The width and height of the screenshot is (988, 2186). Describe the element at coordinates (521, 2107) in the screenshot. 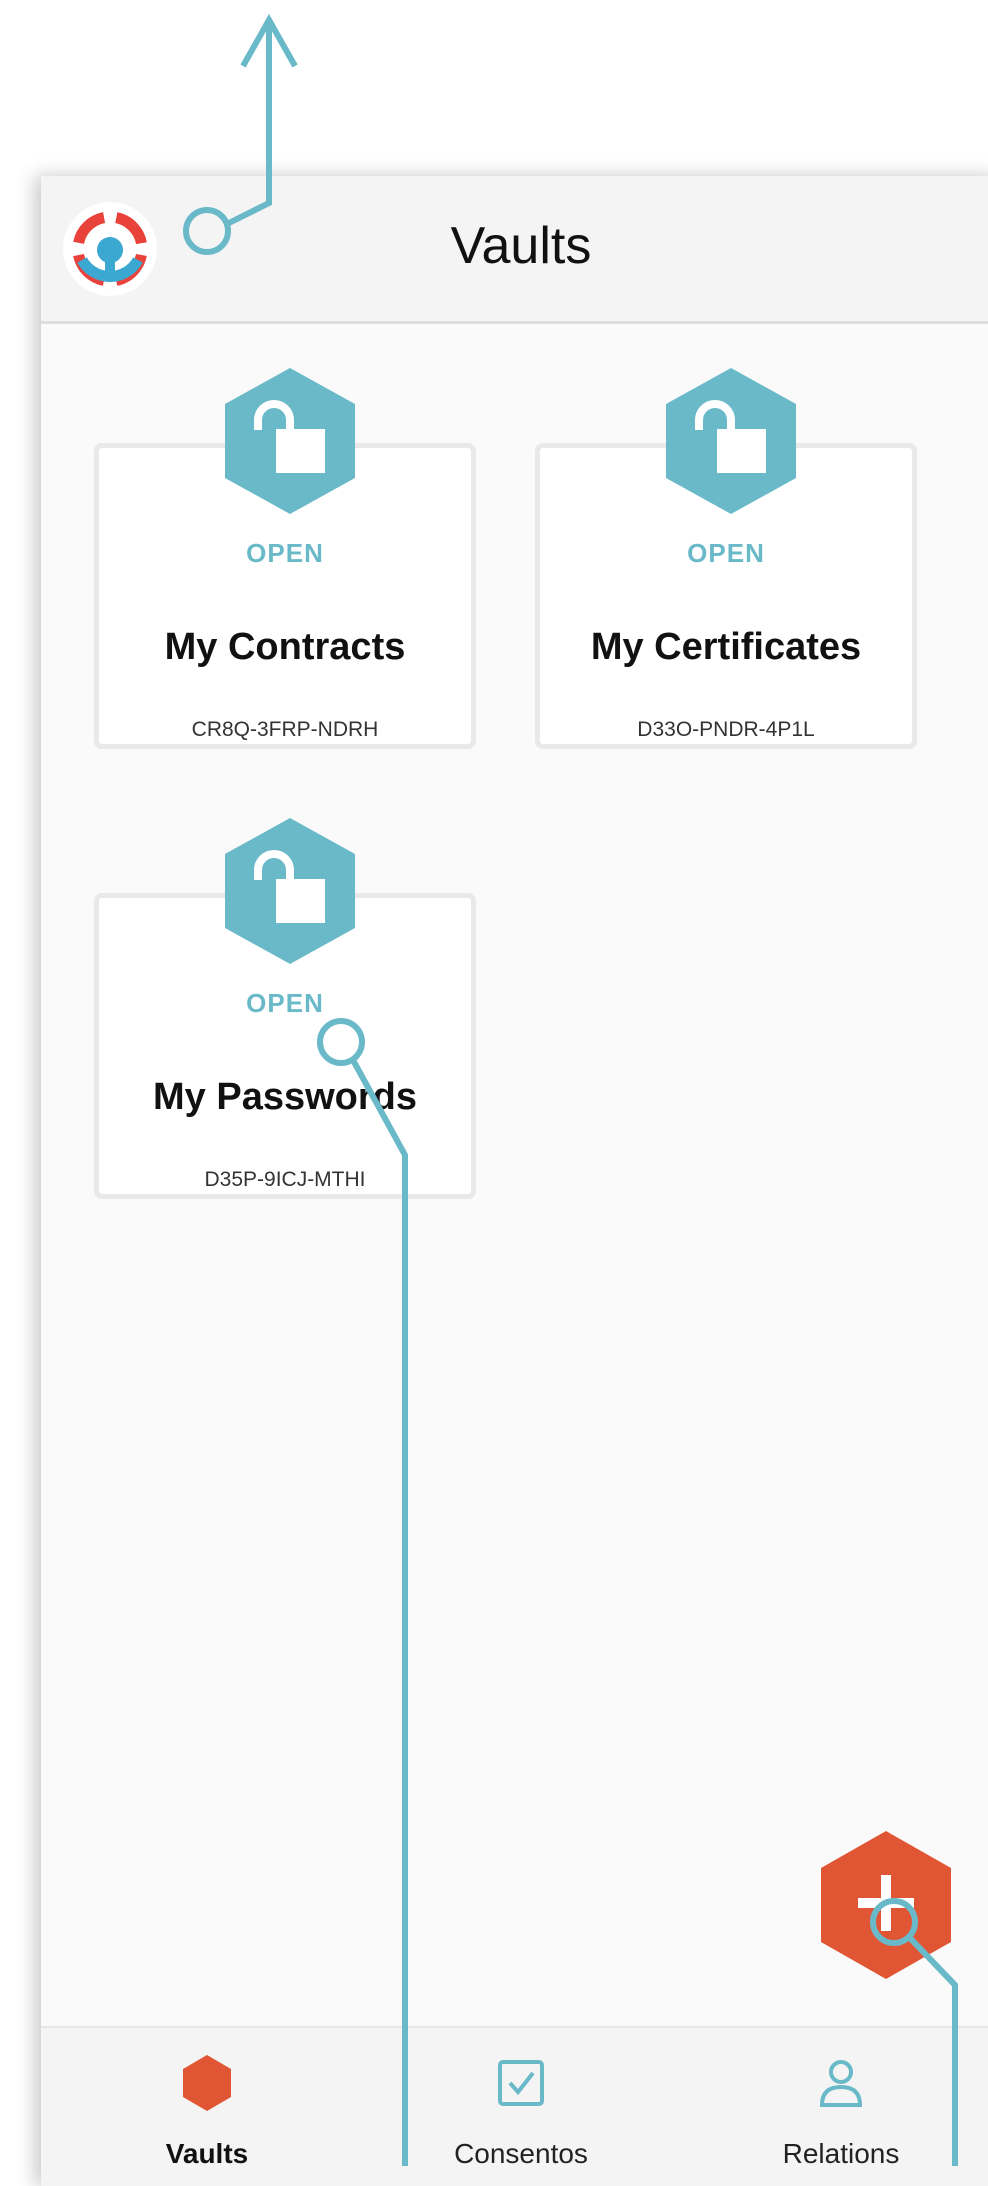

I see `nav-item-consentos: Consentos` at that location.